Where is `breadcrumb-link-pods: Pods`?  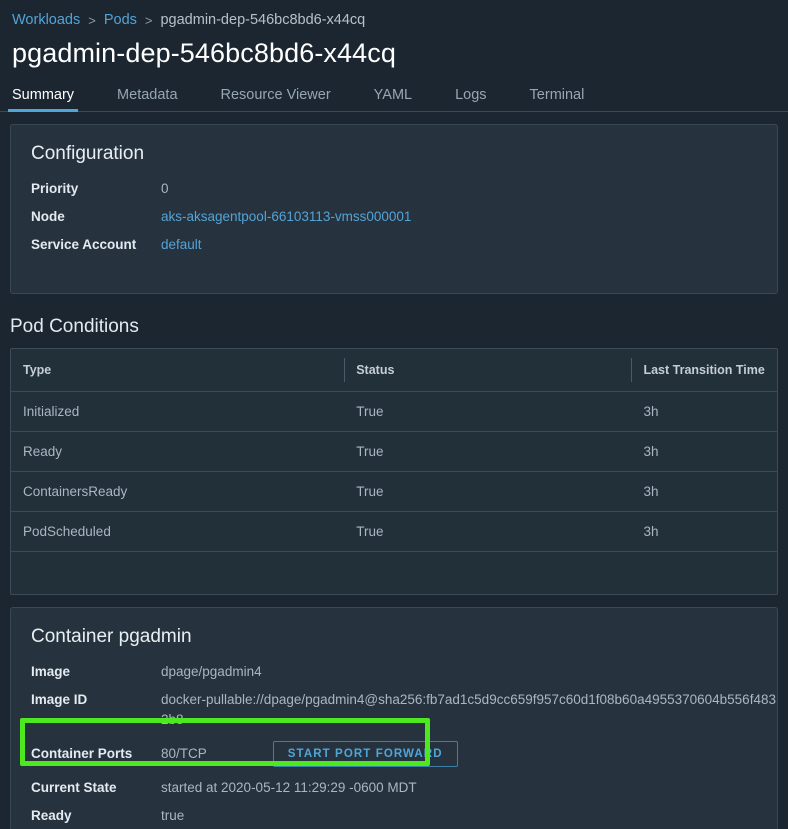 breadcrumb-link-pods: Pods is located at coordinates (120, 20).